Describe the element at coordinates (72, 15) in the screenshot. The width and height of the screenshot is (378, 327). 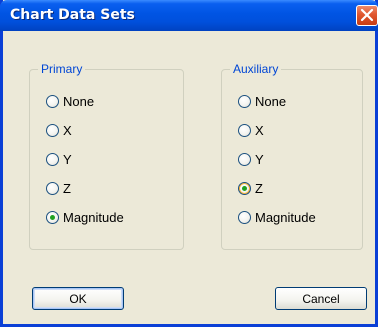
I see `dialog-title: Chart Data Sets` at that location.